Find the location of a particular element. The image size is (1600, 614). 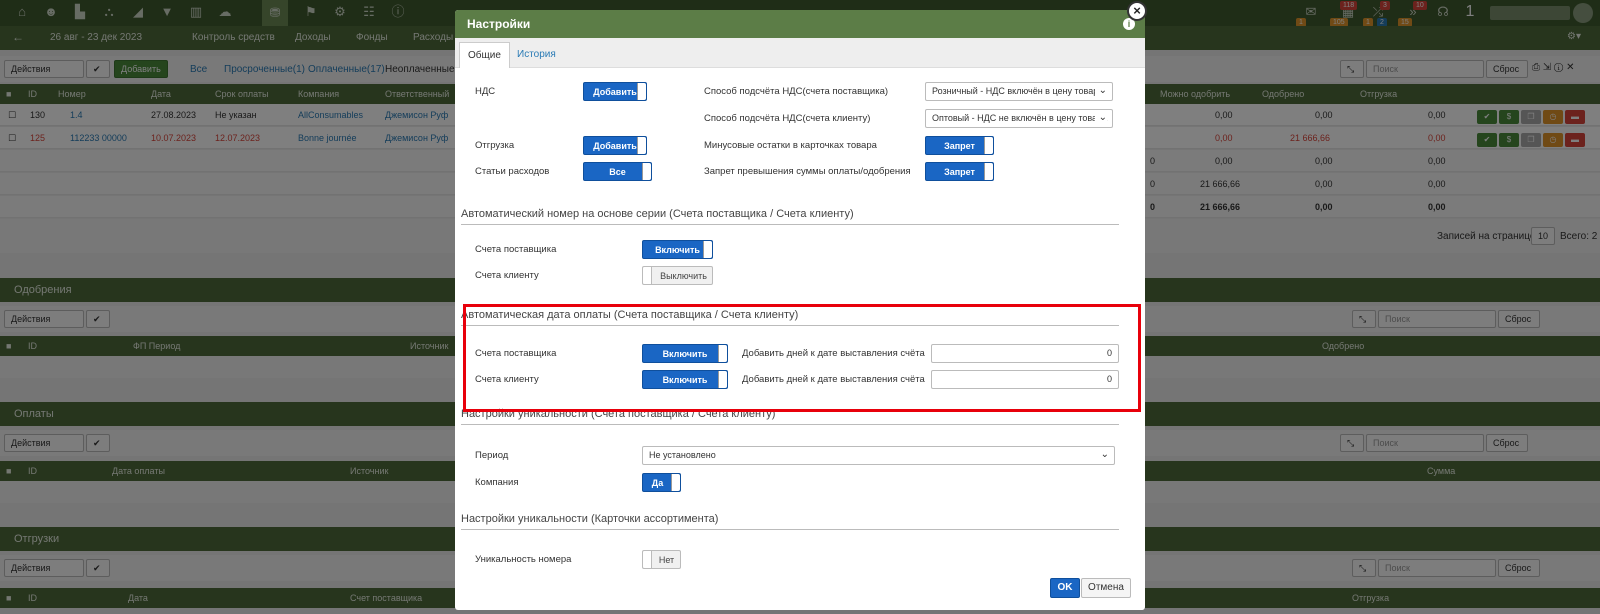

tab-general: Общие is located at coordinates (484, 55).